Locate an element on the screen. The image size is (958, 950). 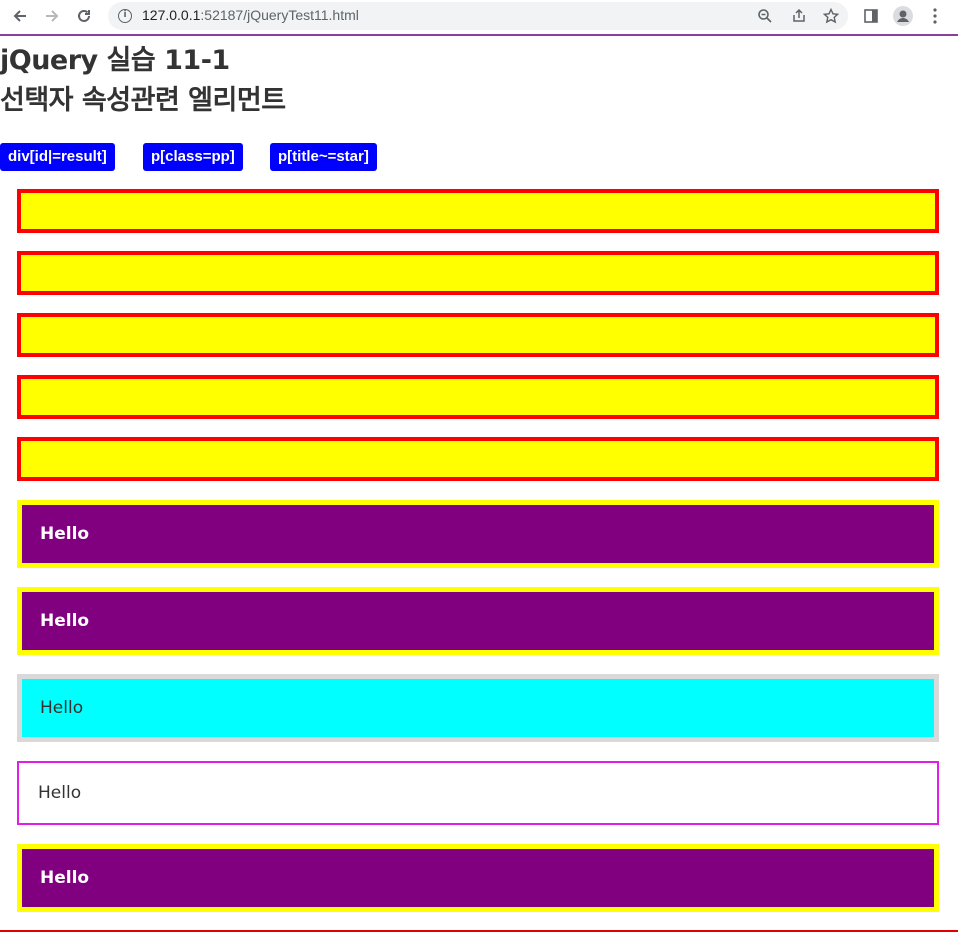
side-panel-icon is located at coordinates (871, 16).